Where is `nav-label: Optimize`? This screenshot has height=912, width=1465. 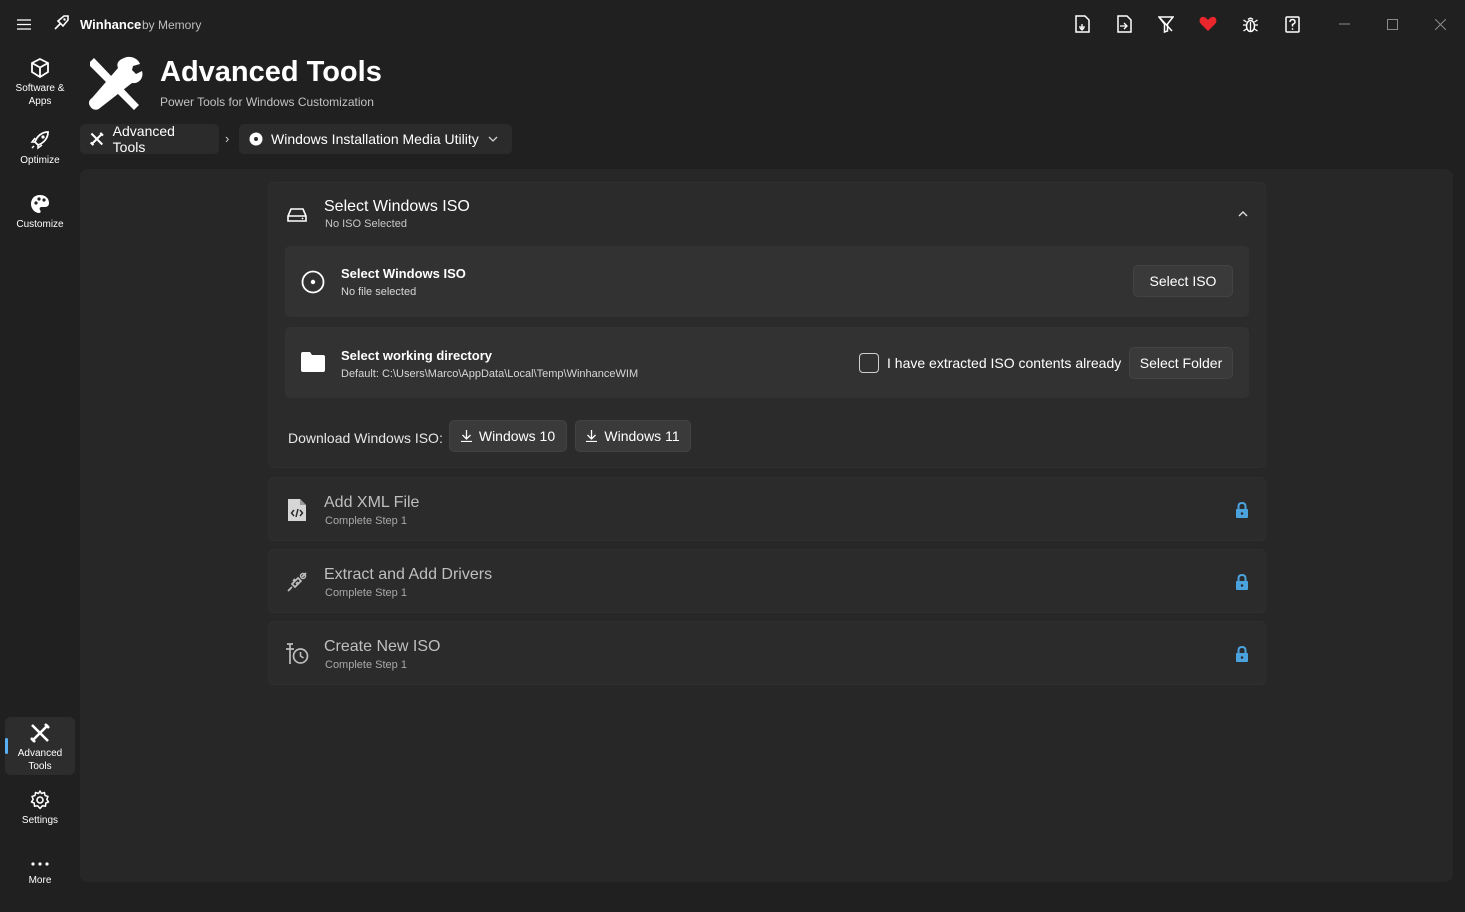
nav-label: Optimize is located at coordinates (40, 160).